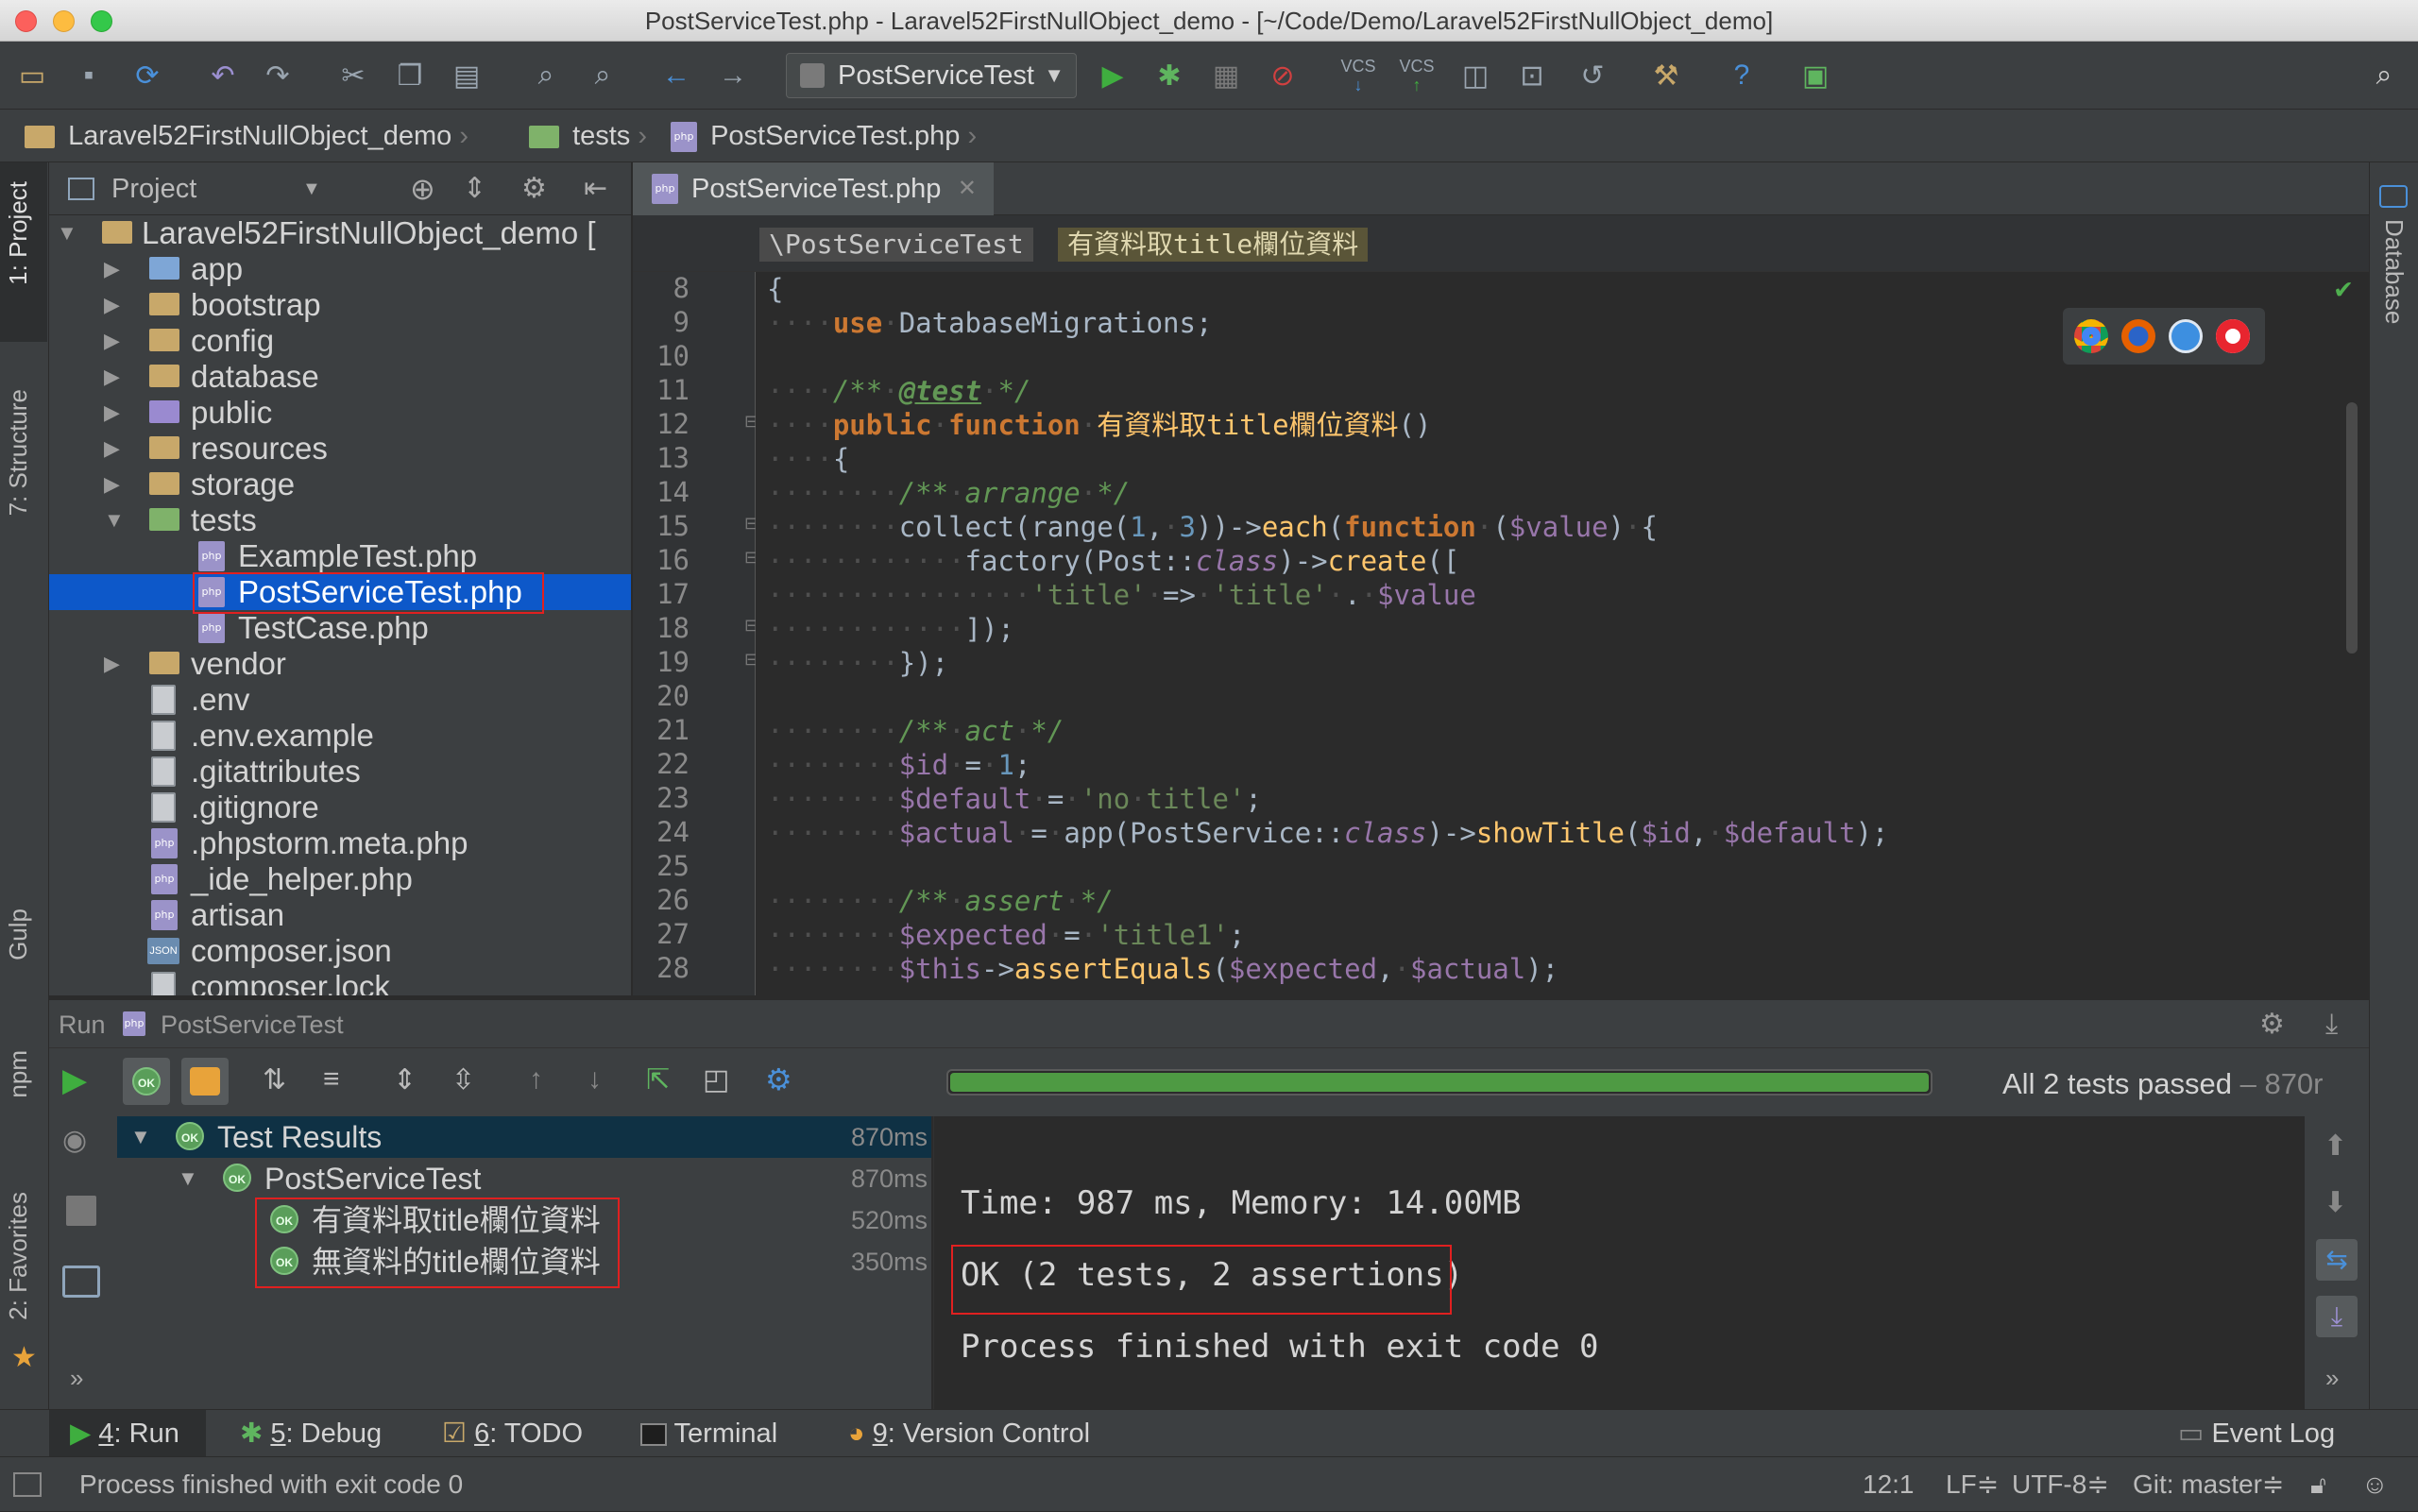 The width and height of the screenshot is (2418, 1512). I want to click on tree-item-gitattributes: .gitattributes, so click(340, 772).